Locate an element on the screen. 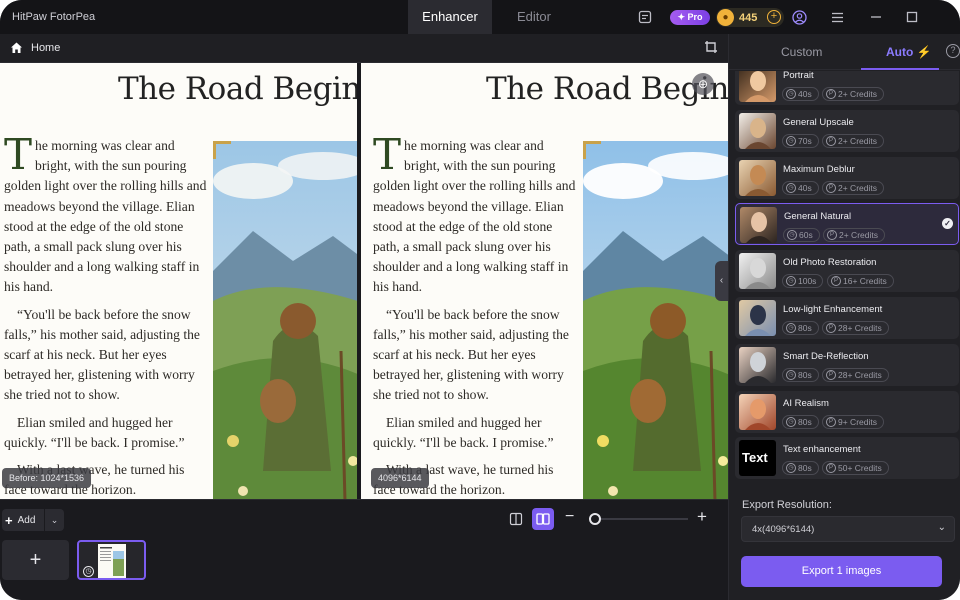  add-button: + Add ⌄ is located at coordinates (33, 520).